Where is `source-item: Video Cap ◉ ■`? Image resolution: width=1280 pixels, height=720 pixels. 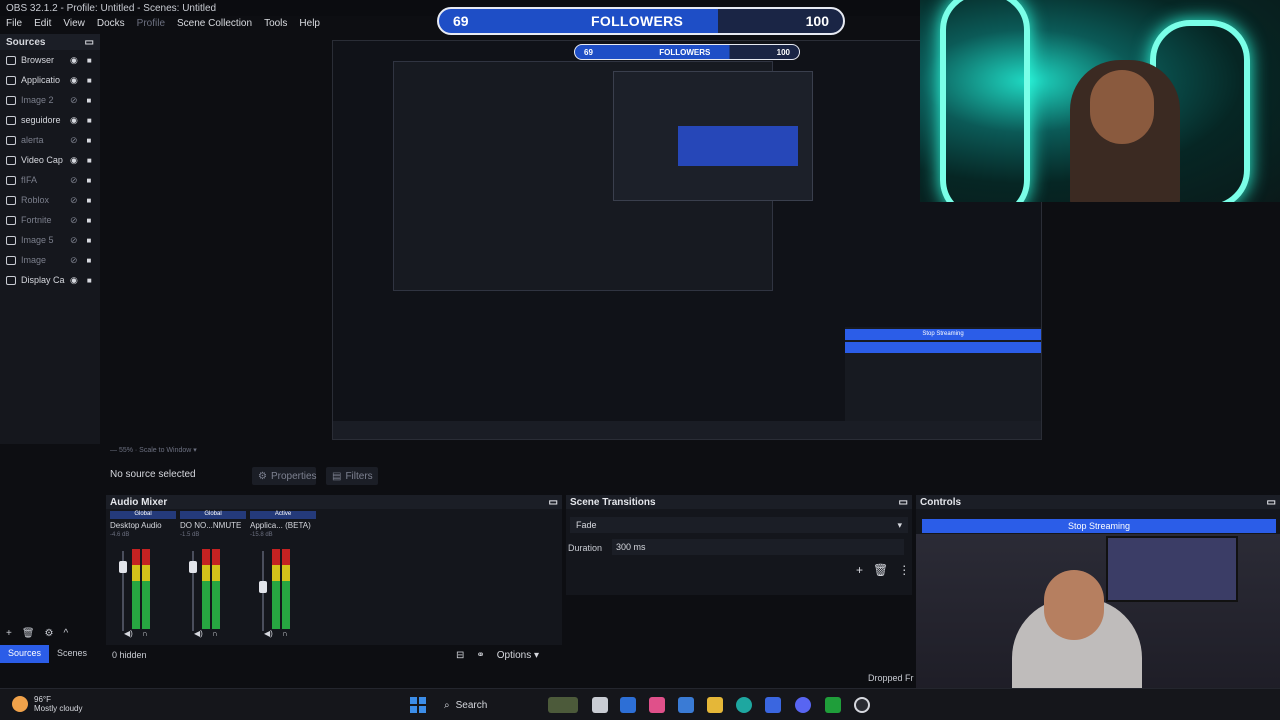 source-item: Video Cap ◉ ■ is located at coordinates (50, 160).